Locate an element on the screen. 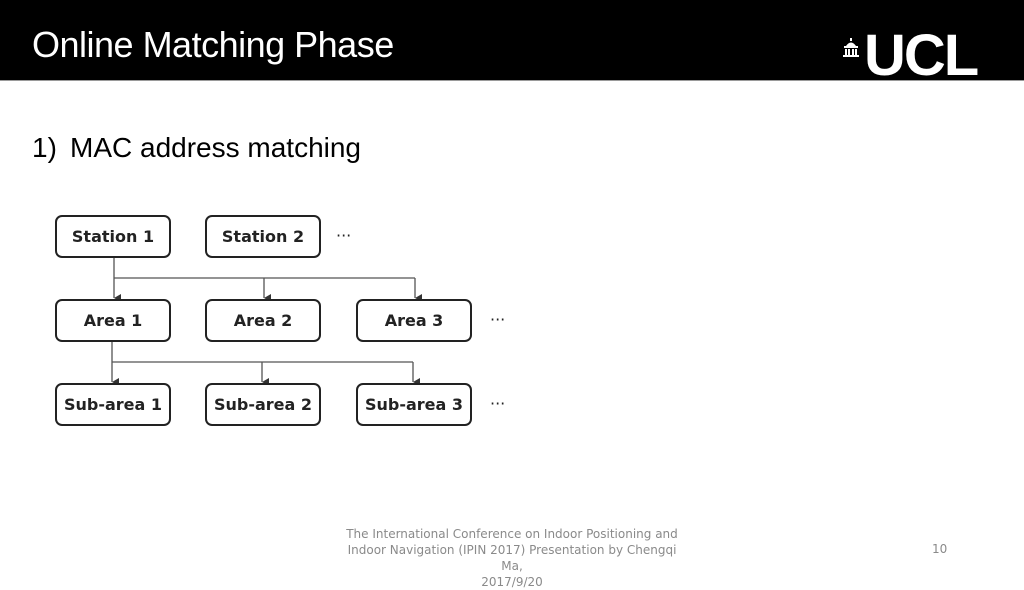 This screenshot has width=1024, height=590. diagram-connectors is located at coordinates (266, 322).